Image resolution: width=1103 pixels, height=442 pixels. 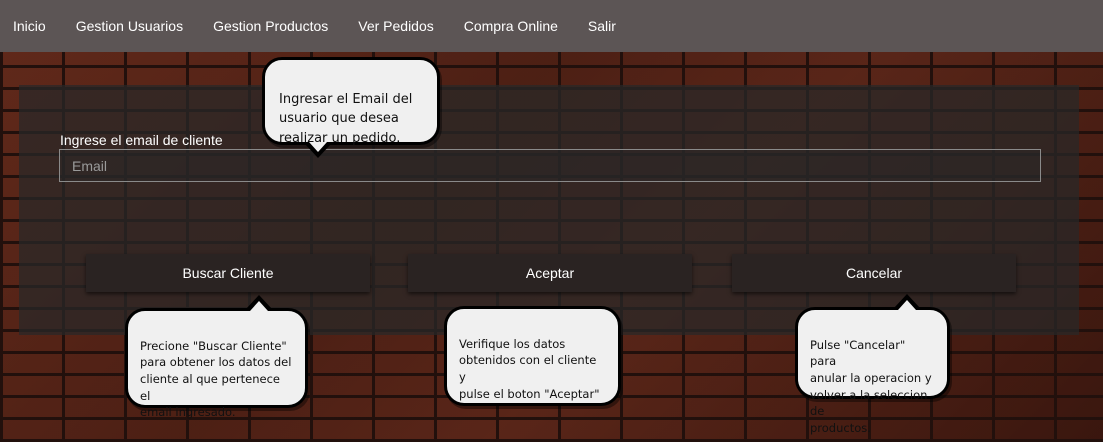 What do you see at coordinates (874, 273) in the screenshot?
I see `cancelar-button: Cancelar` at bounding box center [874, 273].